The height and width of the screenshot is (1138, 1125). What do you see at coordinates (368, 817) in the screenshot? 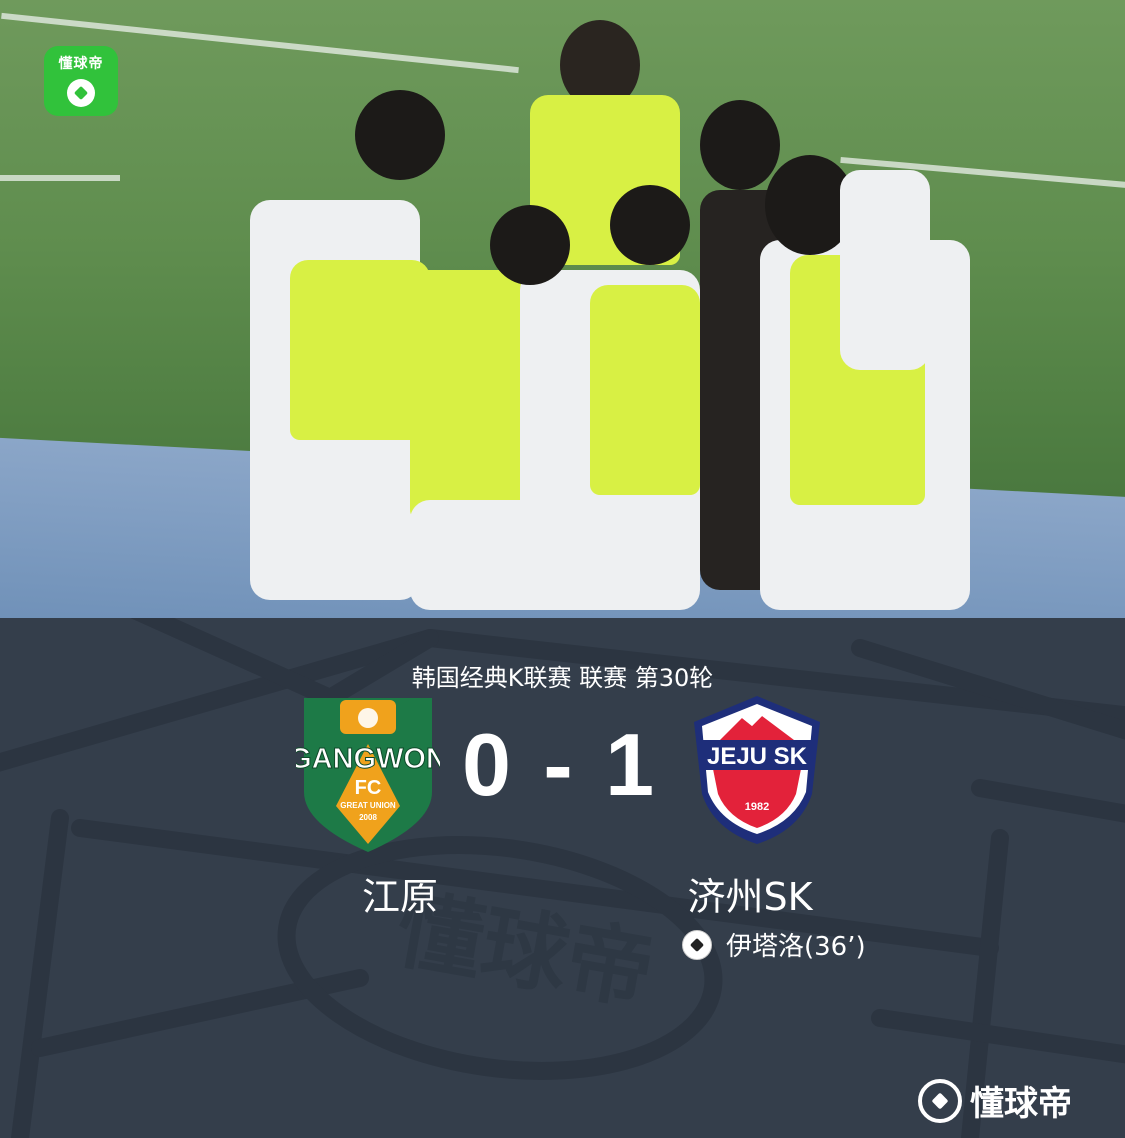
I see `home-crest-year: 2008` at bounding box center [368, 817].